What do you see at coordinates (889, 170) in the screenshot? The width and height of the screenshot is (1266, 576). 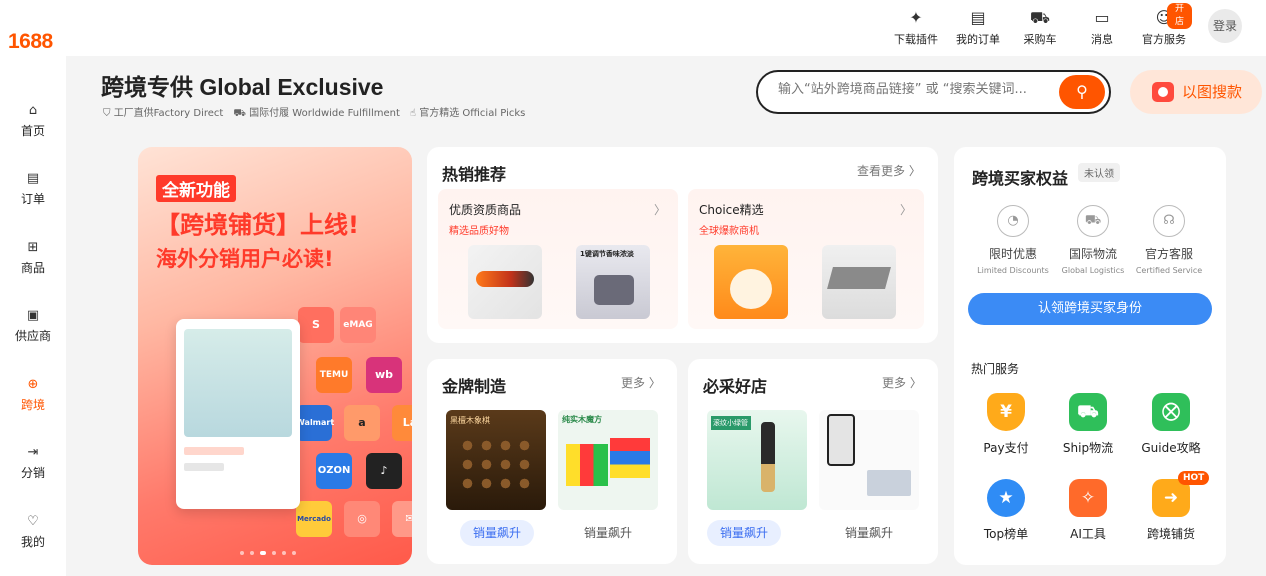 I see `view-more-link: 查看更多 〉` at bounding box center [889, 170].